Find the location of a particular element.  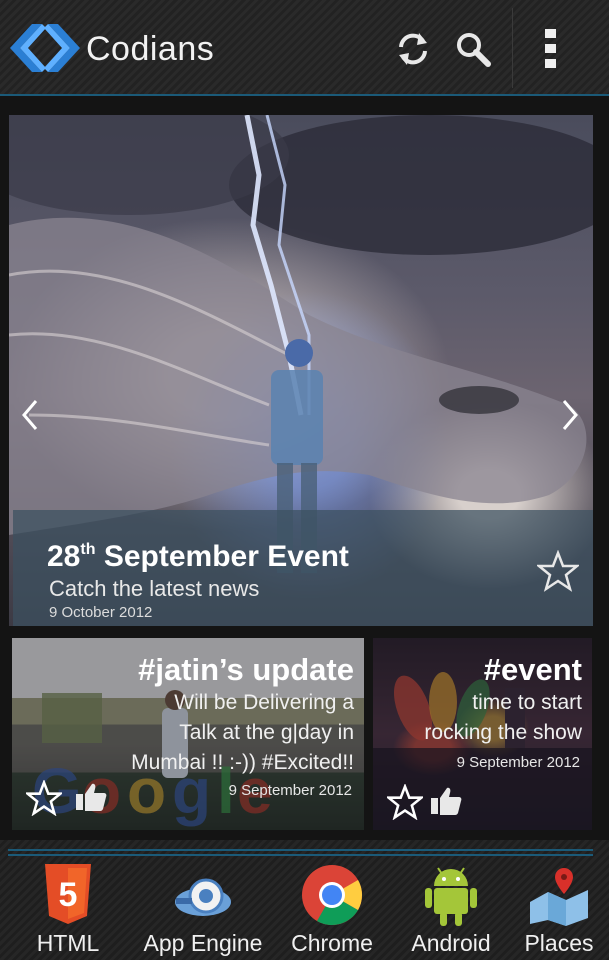

category-chrome: Chrome is located at coordinates (332, 910).